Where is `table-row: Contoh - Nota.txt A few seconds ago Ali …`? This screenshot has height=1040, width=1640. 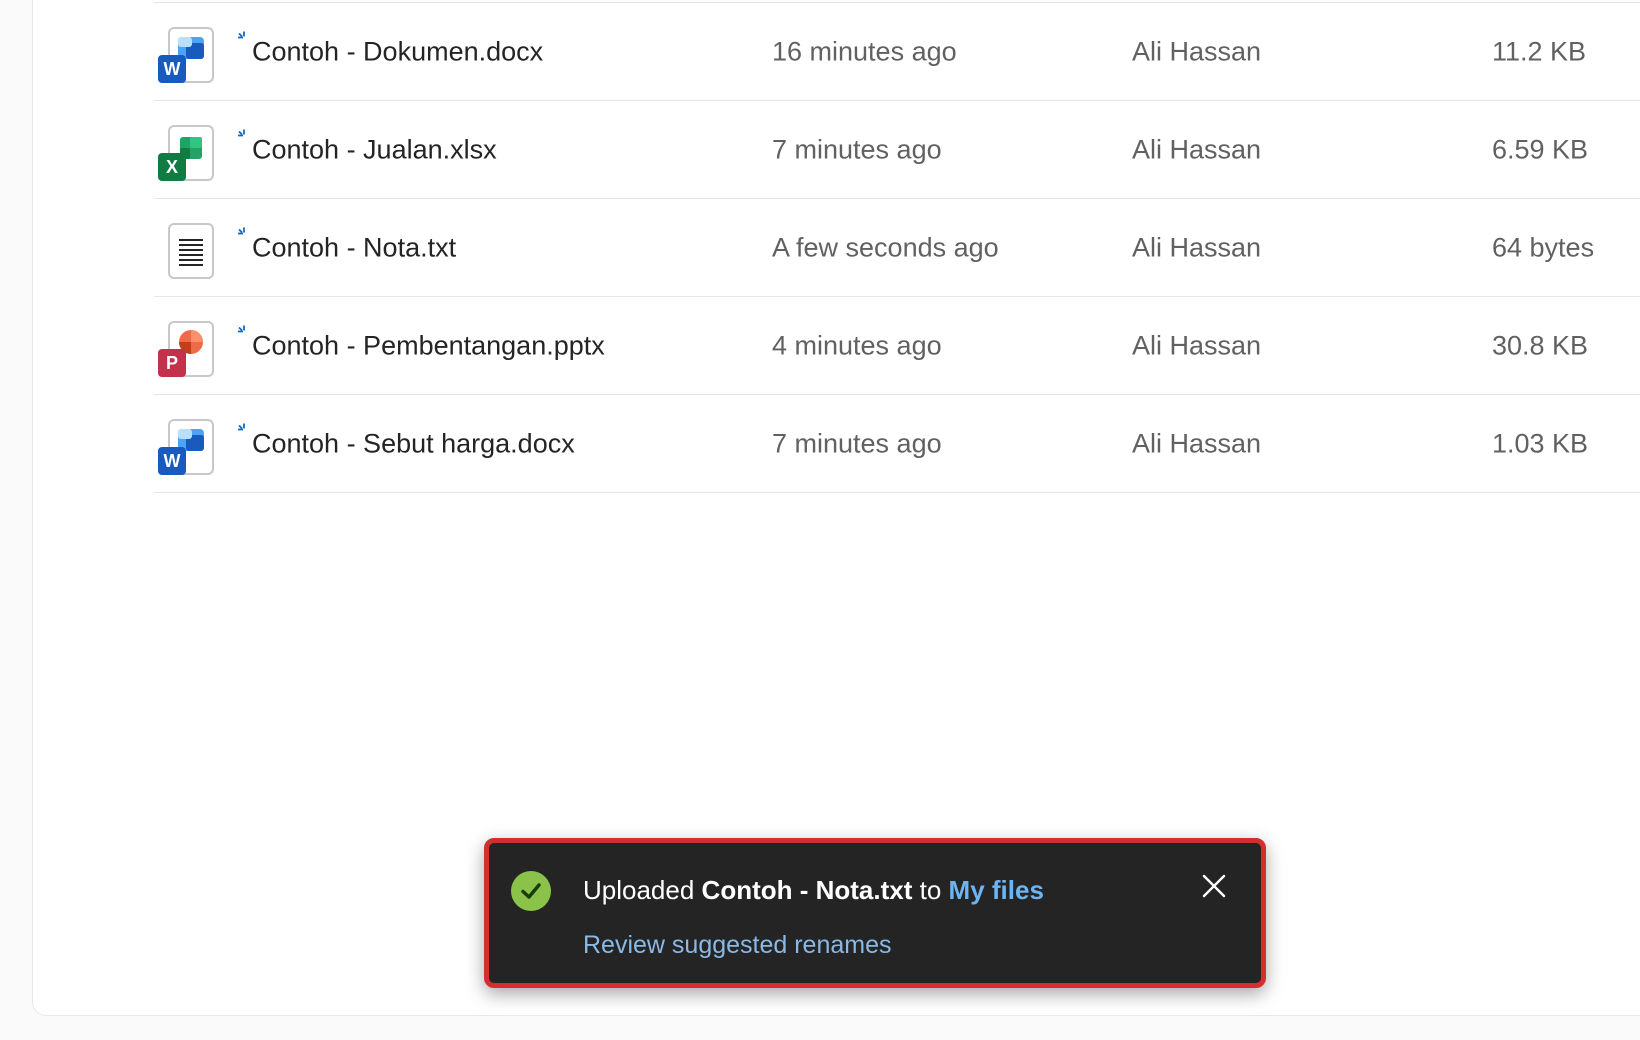 table-row: Contoh - Nota.txt A few seconds ago Ali … is located at coordinates (897, 247).